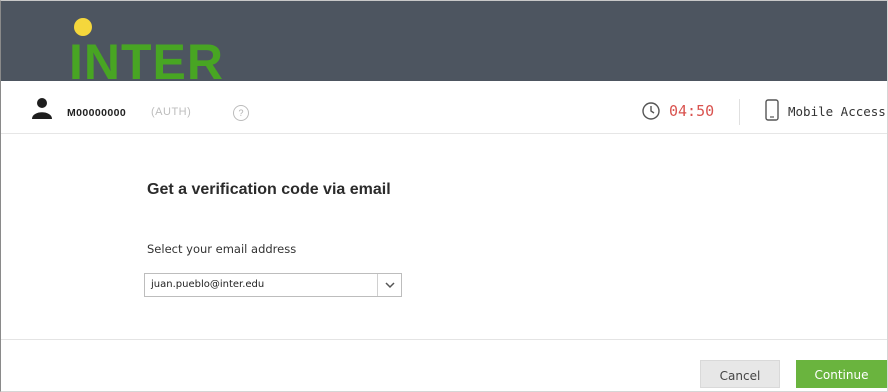 The height and width of the screenshot is (392, 888). Describe the element at coordinates (97, 113) in the screenshot. I see `username: M00000000` at that location.